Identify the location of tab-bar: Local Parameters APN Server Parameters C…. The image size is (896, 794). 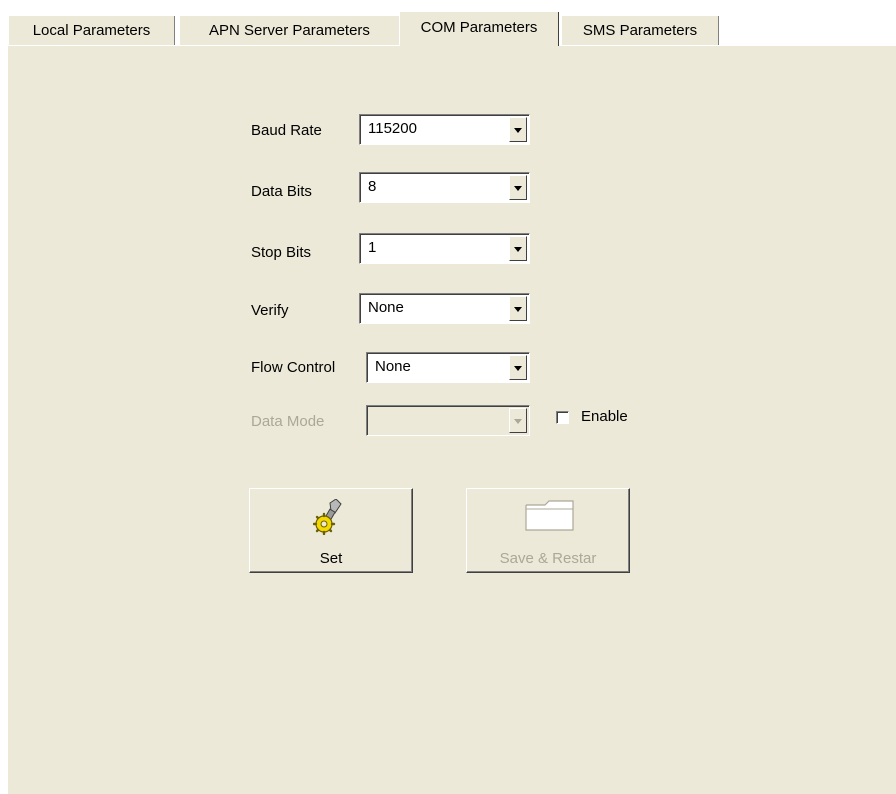
(452, 29).